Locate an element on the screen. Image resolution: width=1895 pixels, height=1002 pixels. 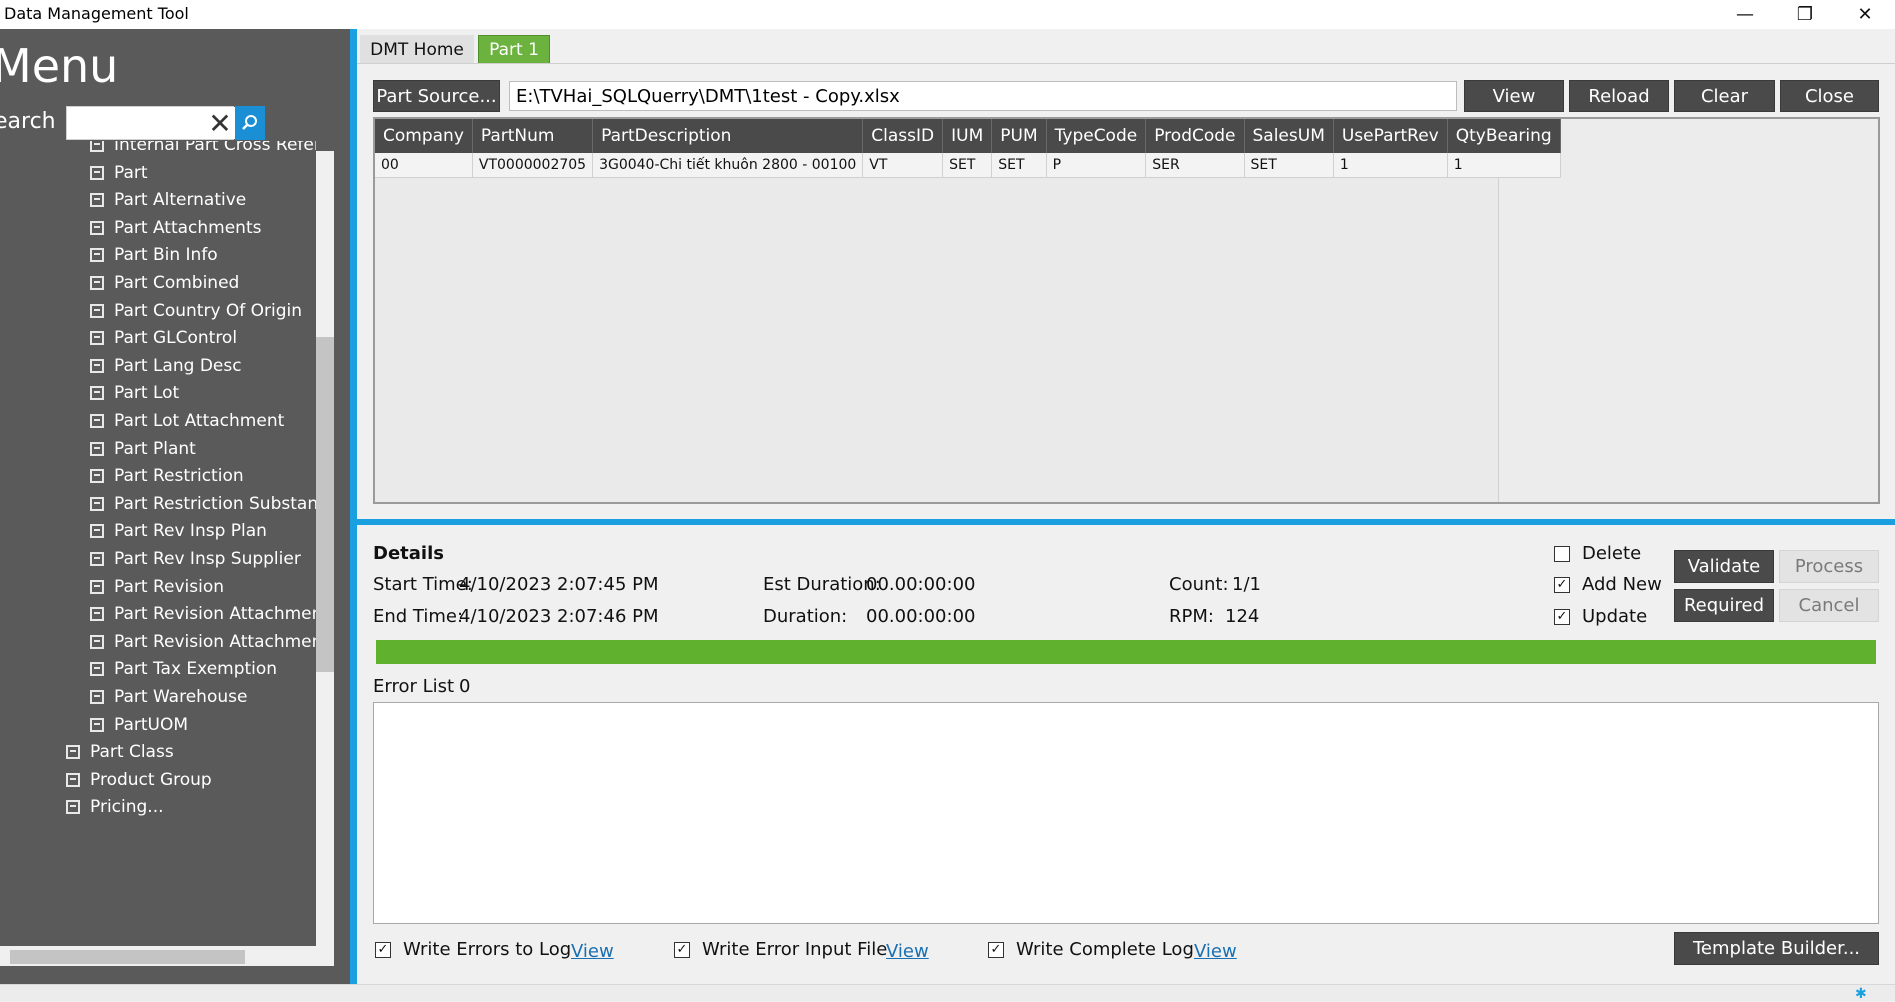
grid-cell: 3G0040-Chi tiết khuôn 2800 - 00100 is located at coordinates (728, 165).